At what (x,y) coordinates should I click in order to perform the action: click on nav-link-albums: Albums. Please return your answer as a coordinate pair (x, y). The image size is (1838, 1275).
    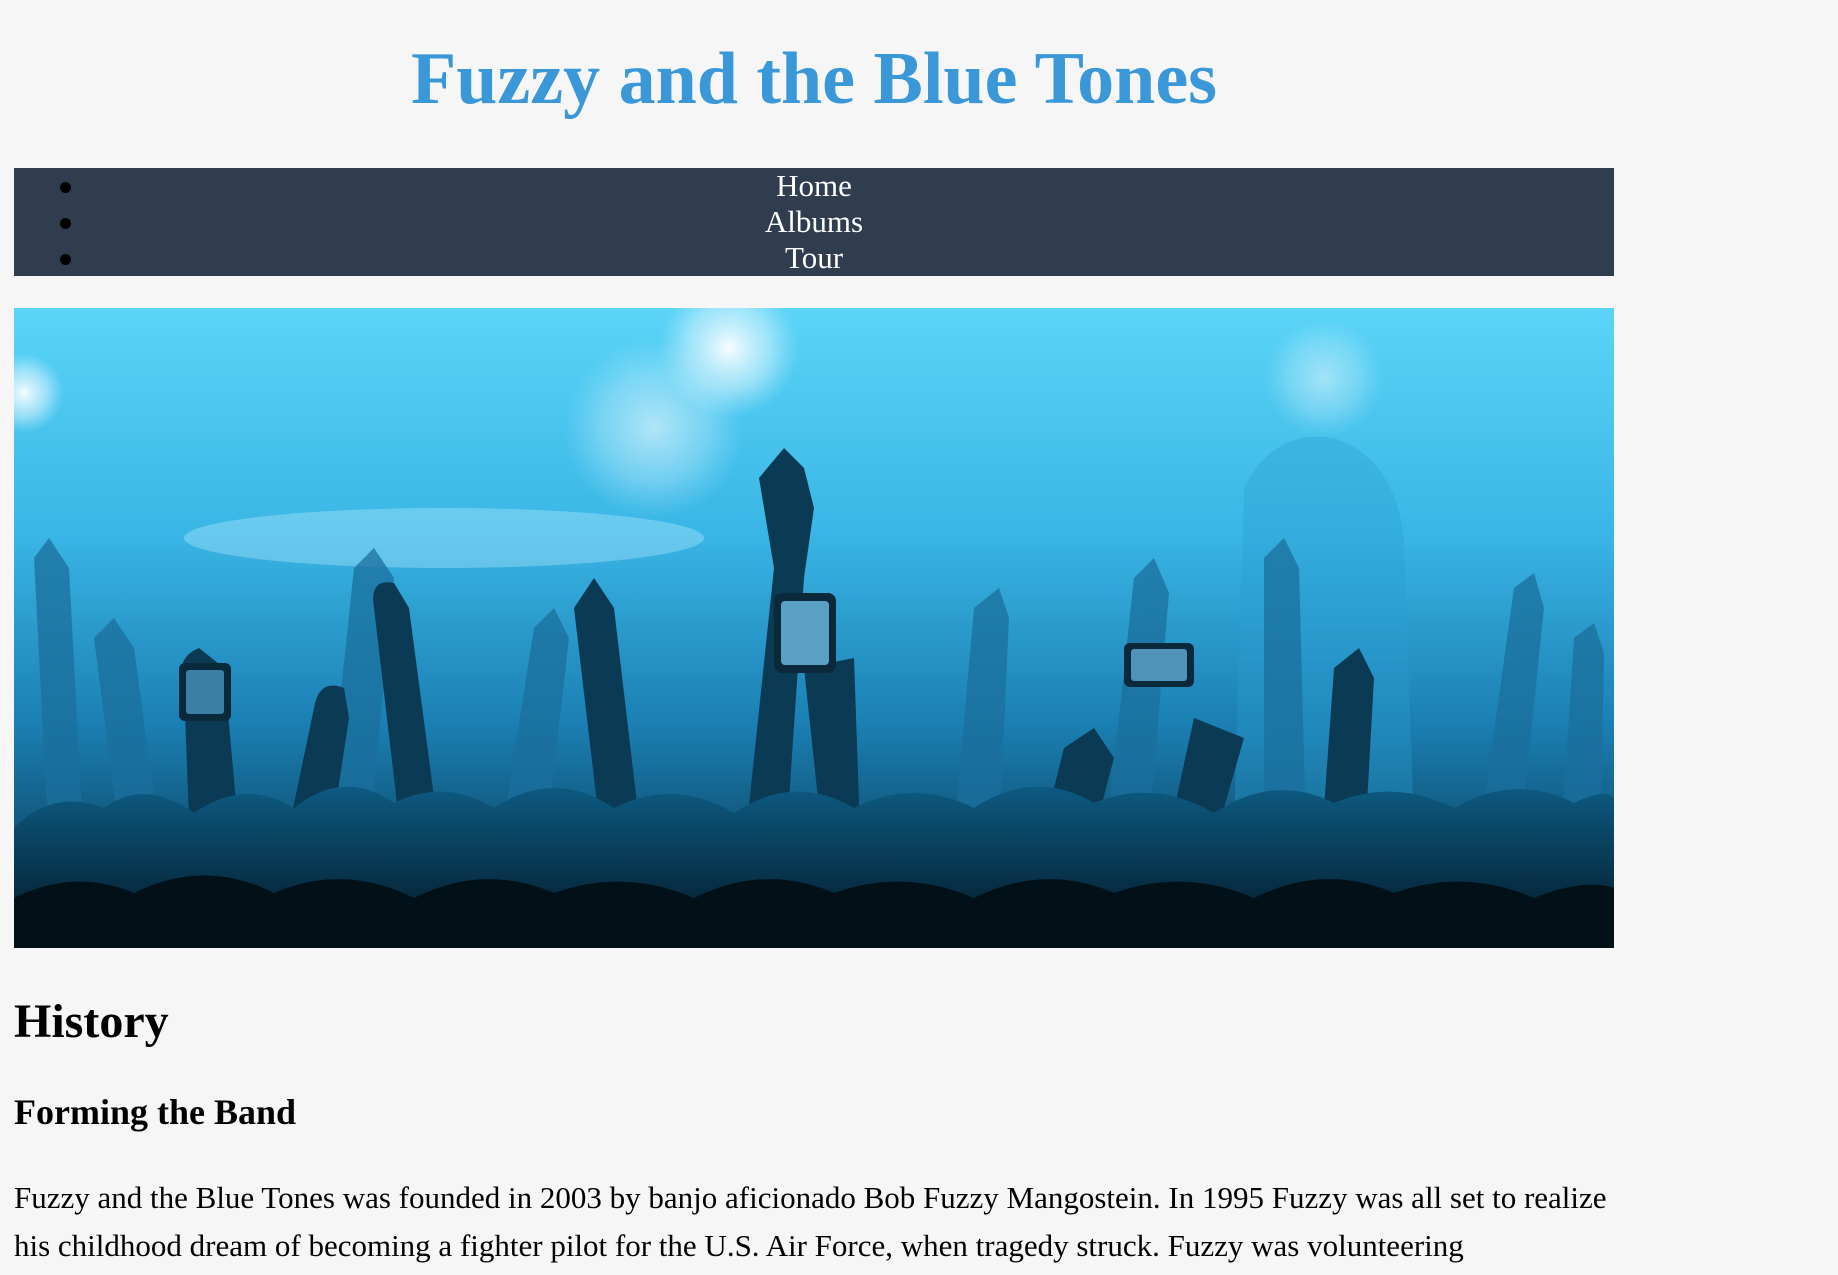
    Looking at the image, I should click on (814, 221).